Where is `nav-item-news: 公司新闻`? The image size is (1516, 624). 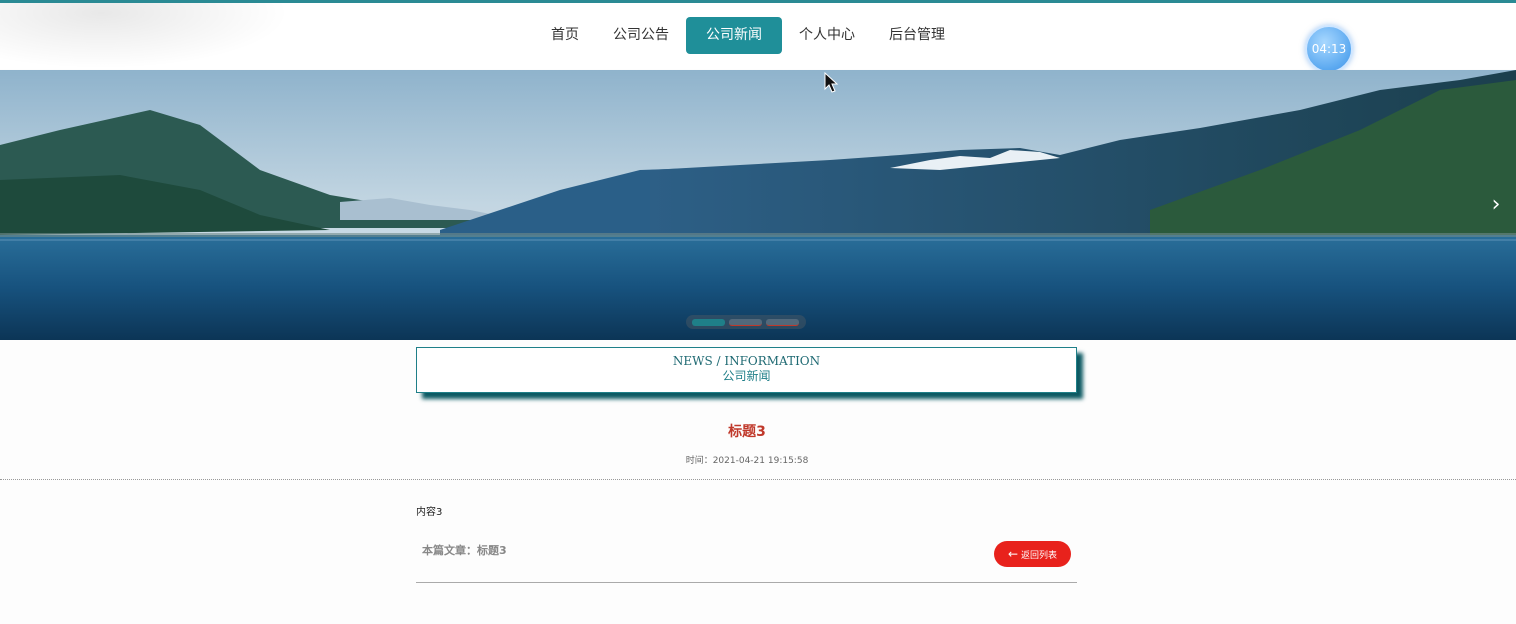 nav-item-news: 公司新闻 is located at coordinates (734, 35).